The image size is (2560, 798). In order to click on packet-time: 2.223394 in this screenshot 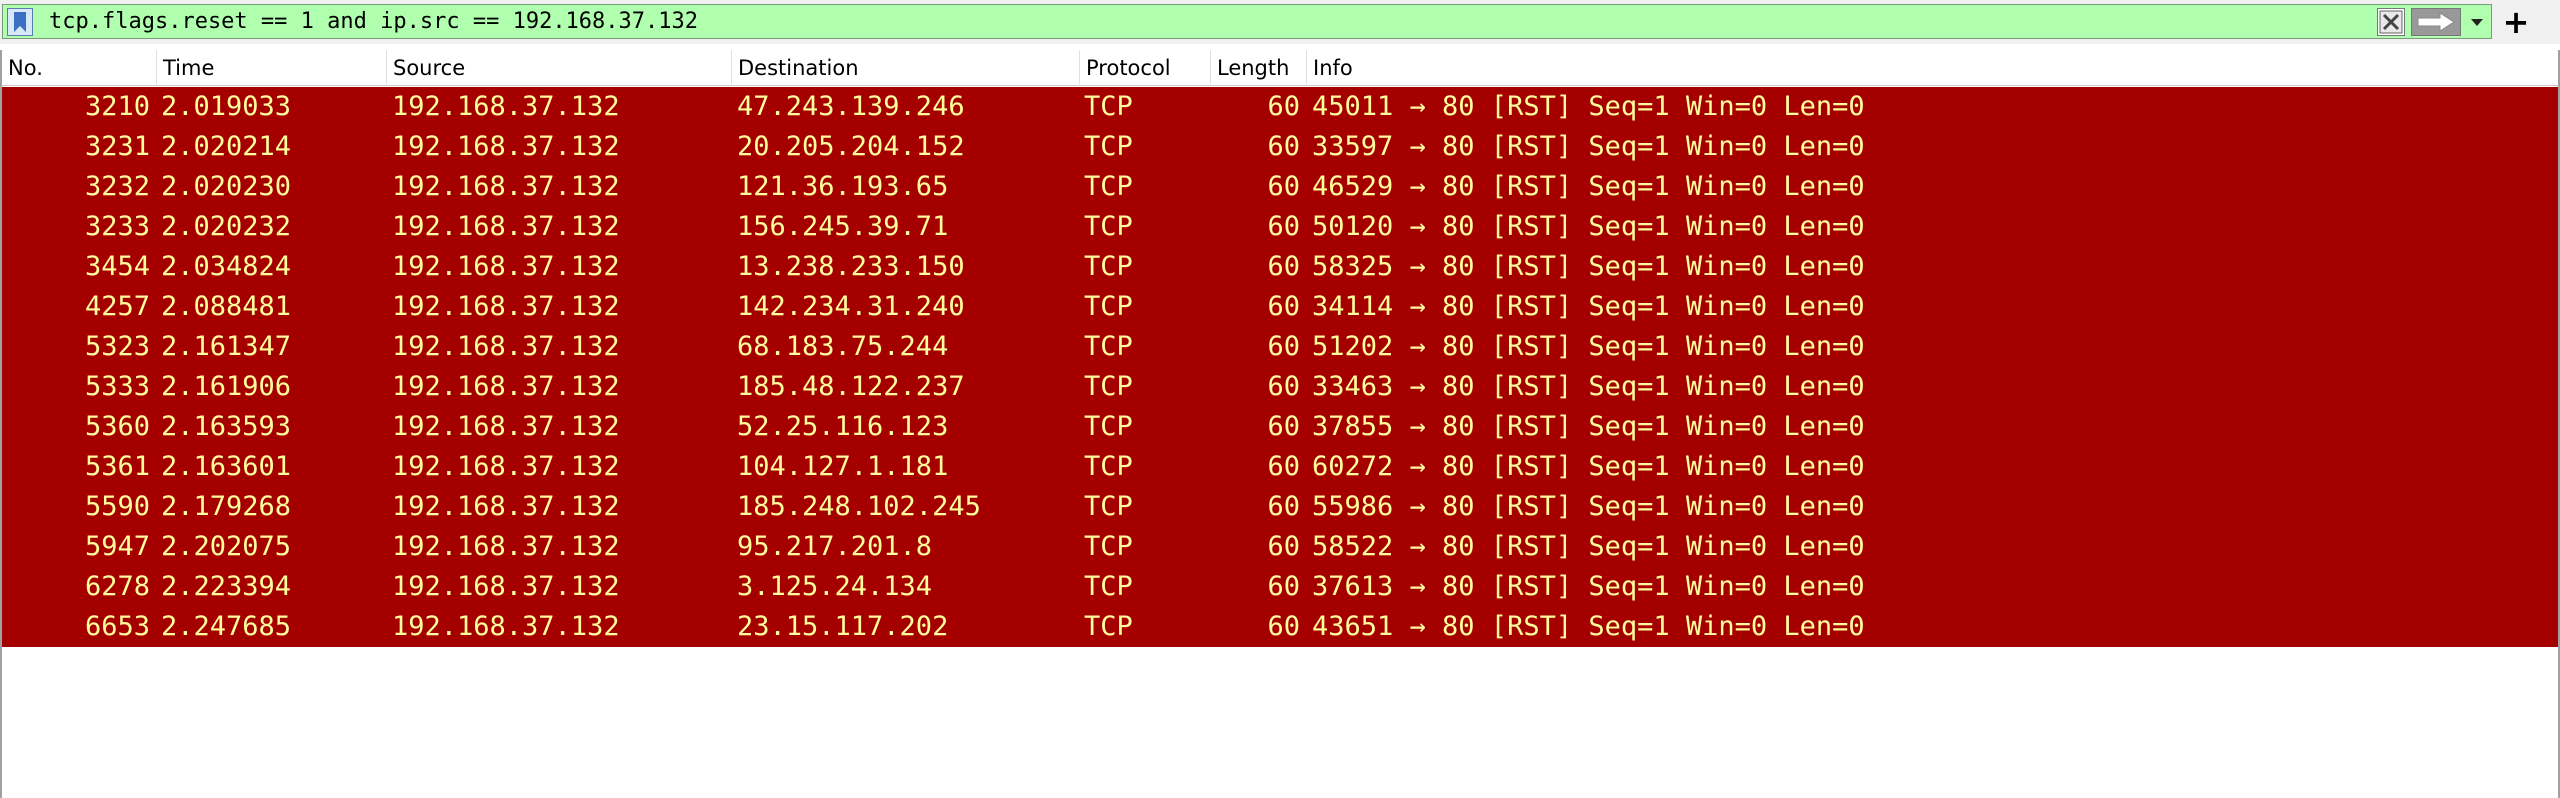, I will do `click(226, 586)`.